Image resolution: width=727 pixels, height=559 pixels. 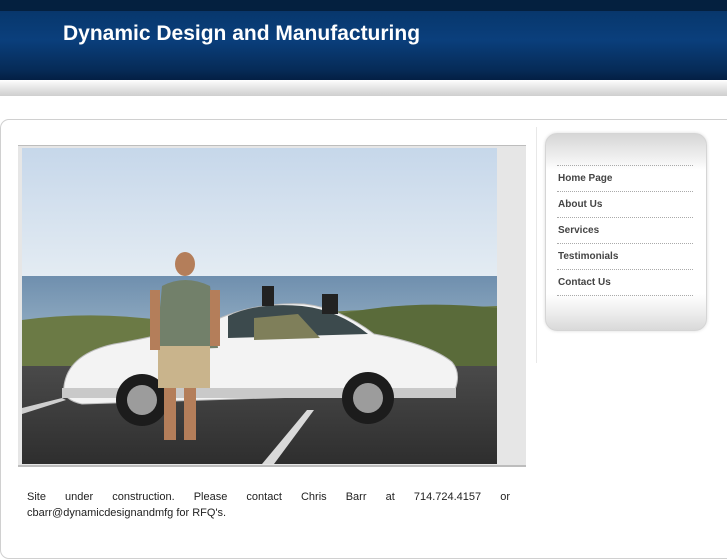 I want to click on nav-link-home: Home Page, so click(x=584, y=178).